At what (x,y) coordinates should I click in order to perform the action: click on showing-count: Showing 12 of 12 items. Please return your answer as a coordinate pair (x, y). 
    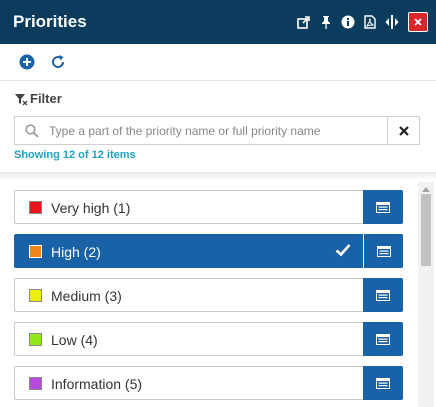
    Looking at the image, I should click on (75, 155).